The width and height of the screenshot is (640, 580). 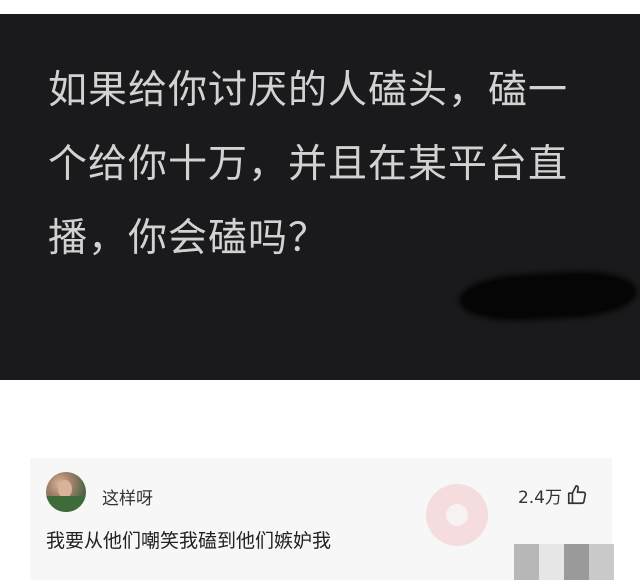 What do you see at coordinates (66, 504) in the screenshot?
I see `avatar-background` at bounding box center [66, 504].